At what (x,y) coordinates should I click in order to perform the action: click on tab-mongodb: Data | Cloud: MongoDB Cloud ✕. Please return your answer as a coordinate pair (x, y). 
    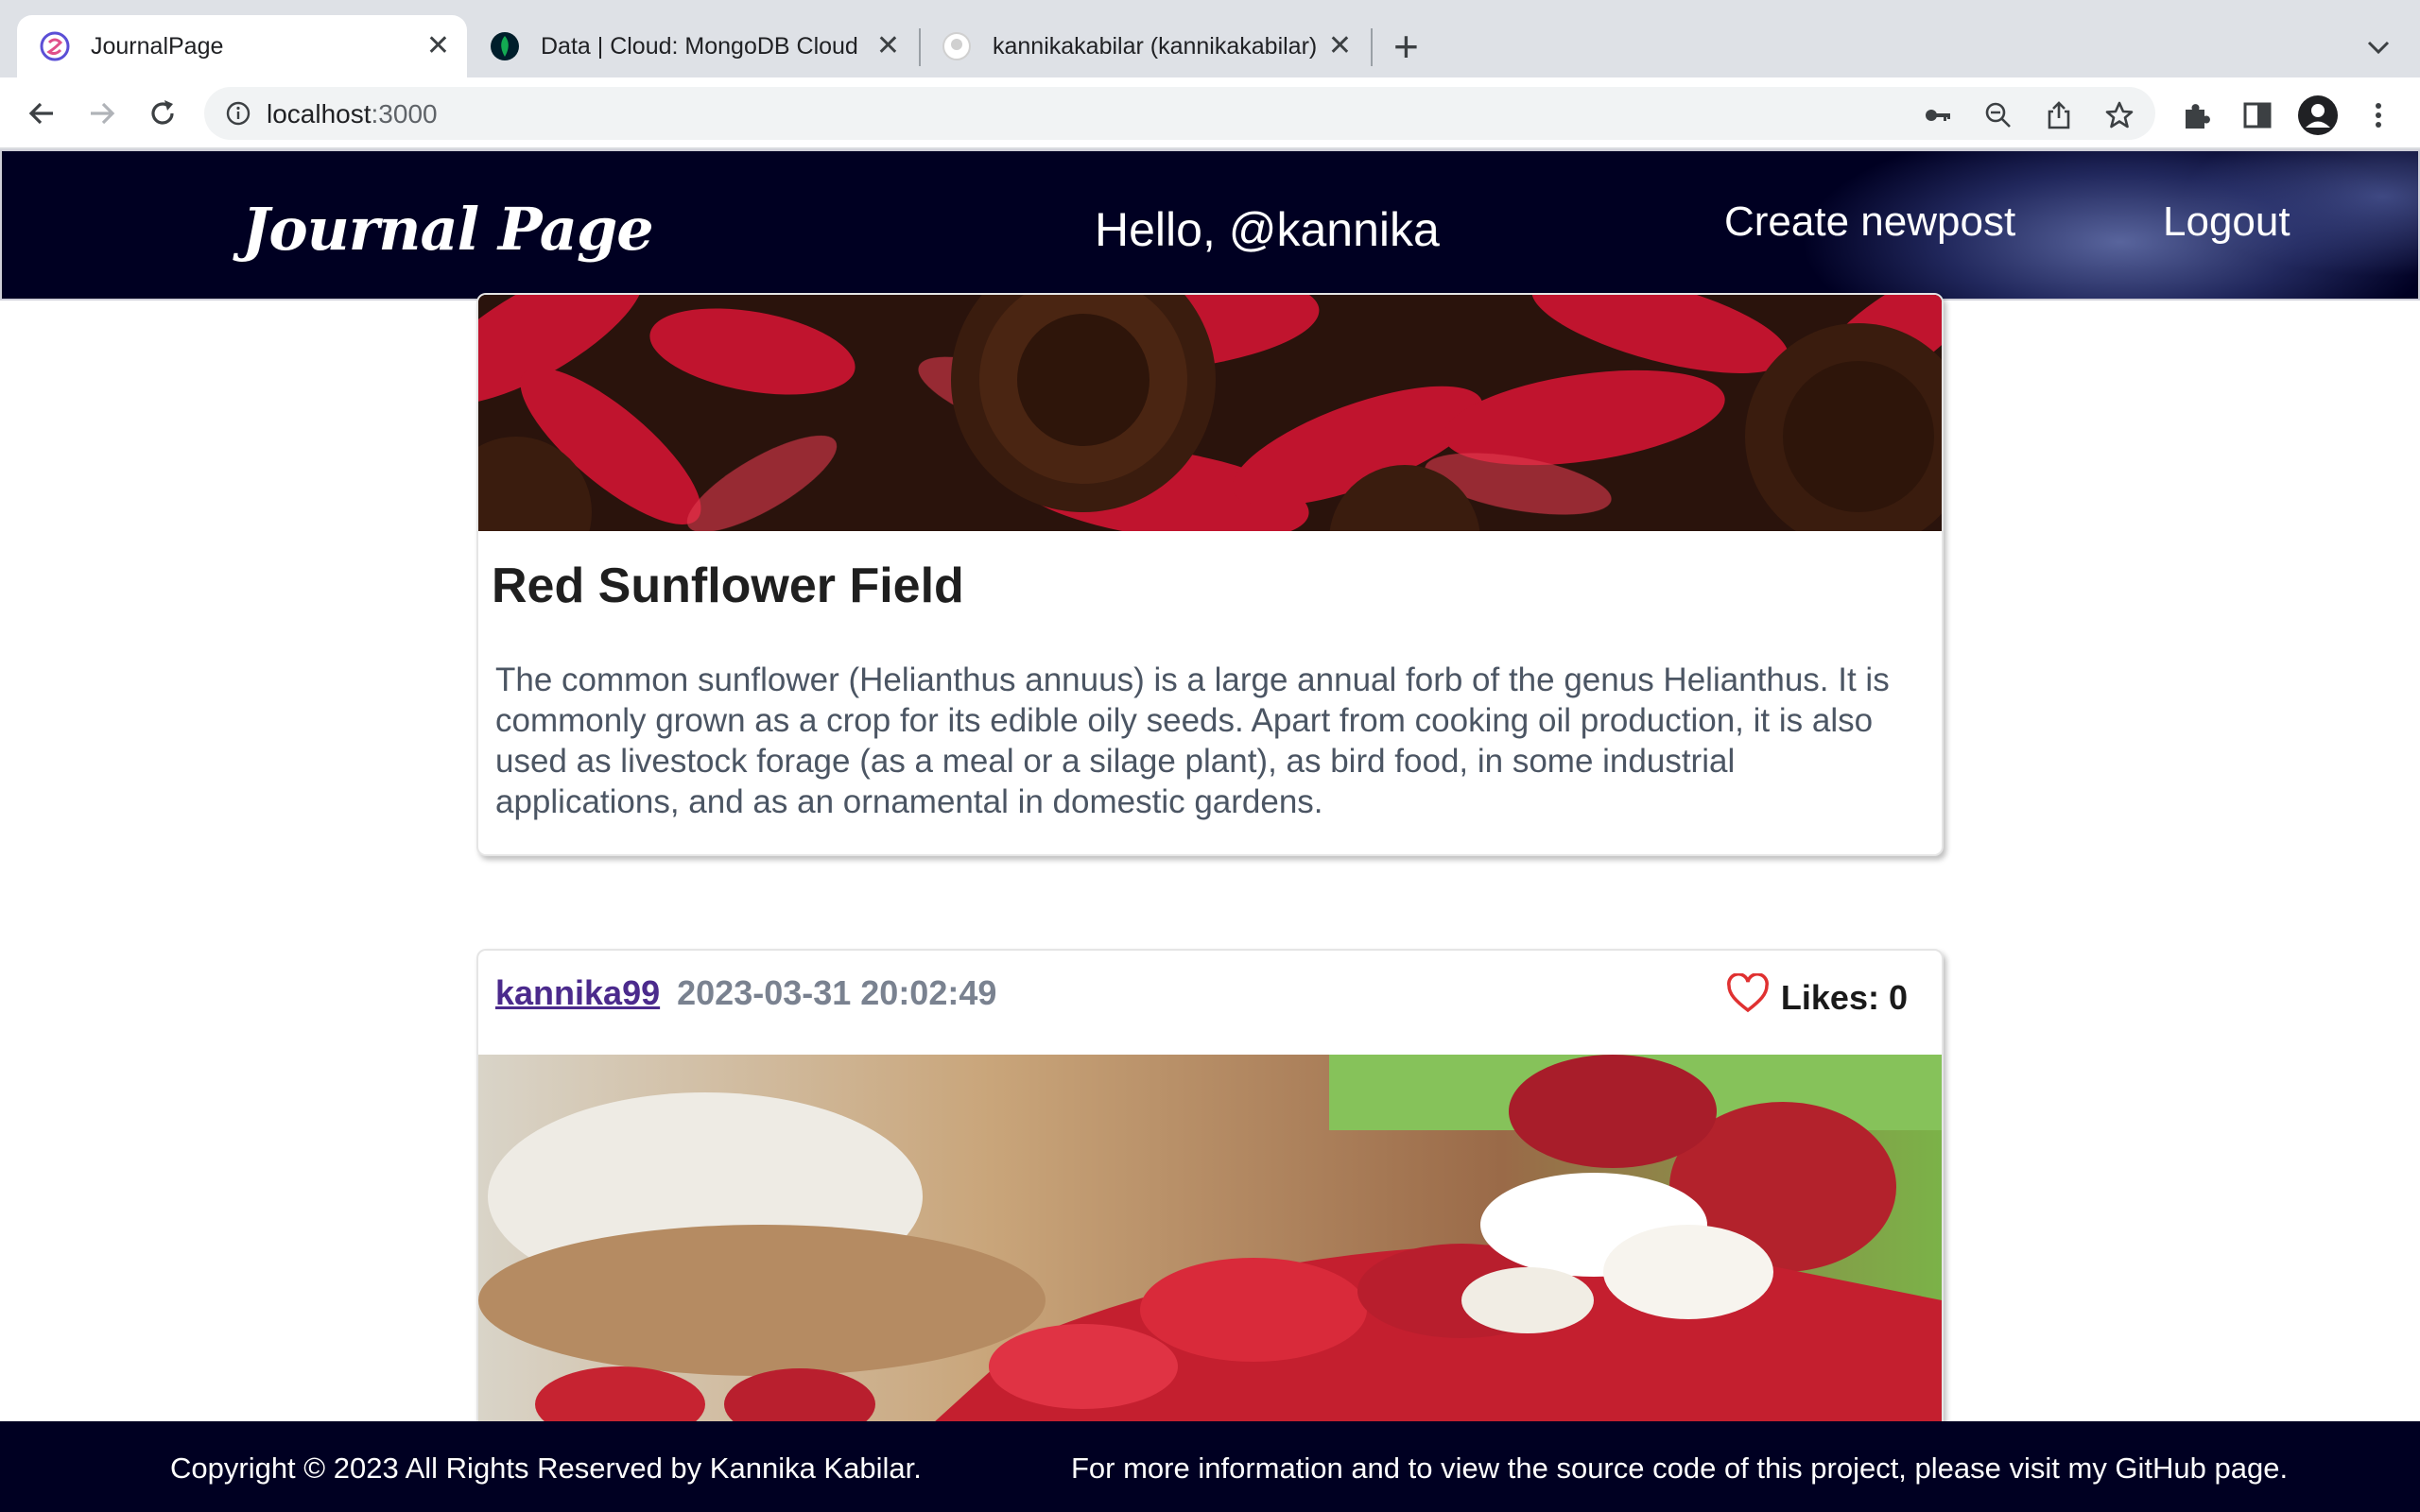
    Looking at the image, I should click on (692, 46).